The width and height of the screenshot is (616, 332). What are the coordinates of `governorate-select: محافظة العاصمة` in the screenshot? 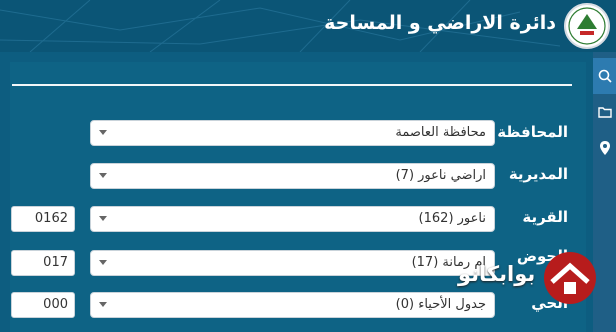 It's located at (292, 133).